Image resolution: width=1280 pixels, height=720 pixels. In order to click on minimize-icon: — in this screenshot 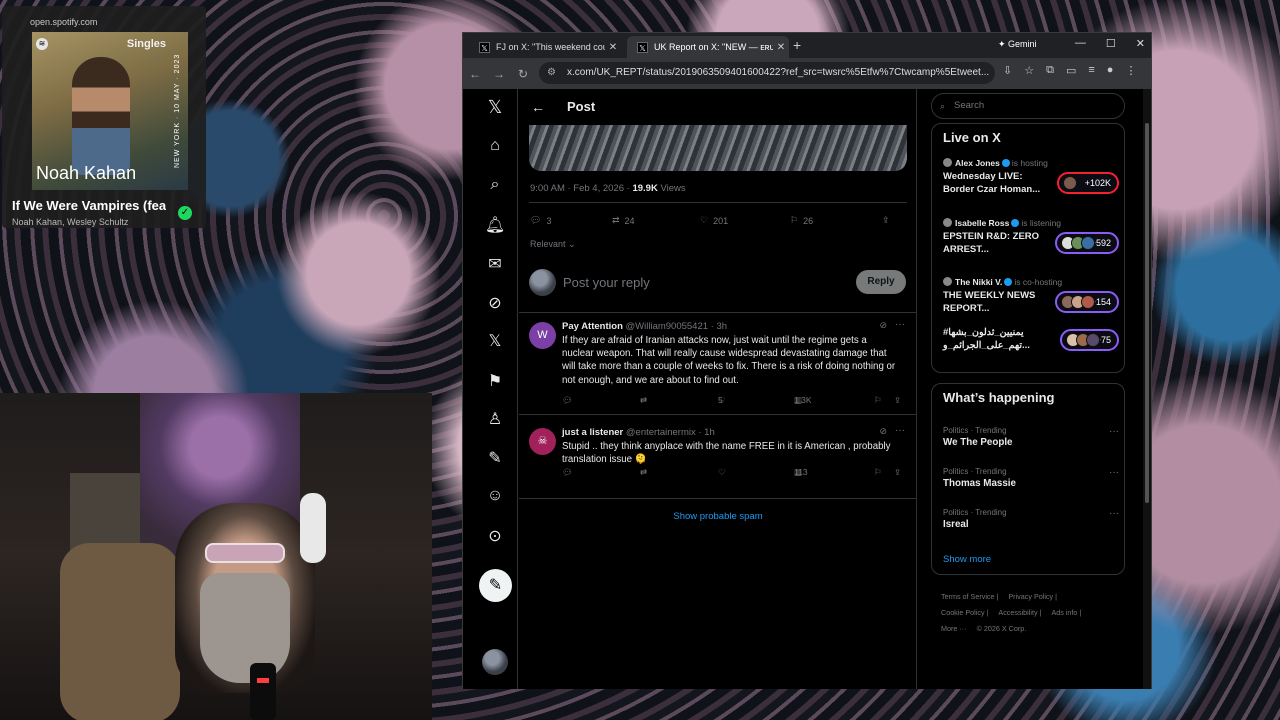, I will do `click(1080, 43)`.